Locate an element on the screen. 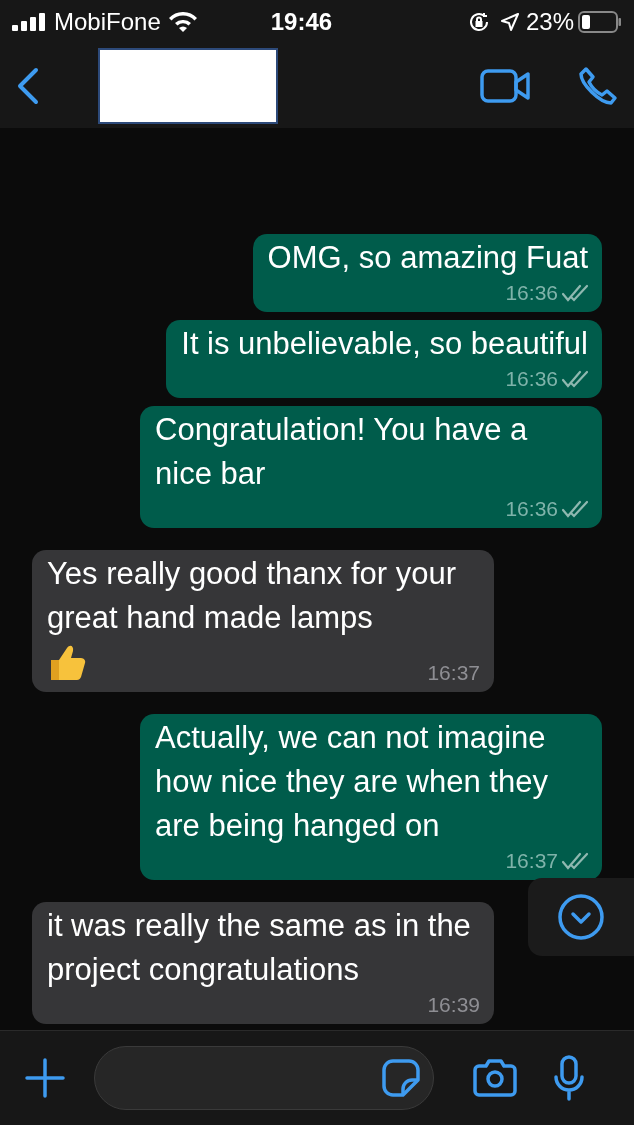 This screenshot has width=634, height=1125. signal-icon is located at coordinates (30, 22).